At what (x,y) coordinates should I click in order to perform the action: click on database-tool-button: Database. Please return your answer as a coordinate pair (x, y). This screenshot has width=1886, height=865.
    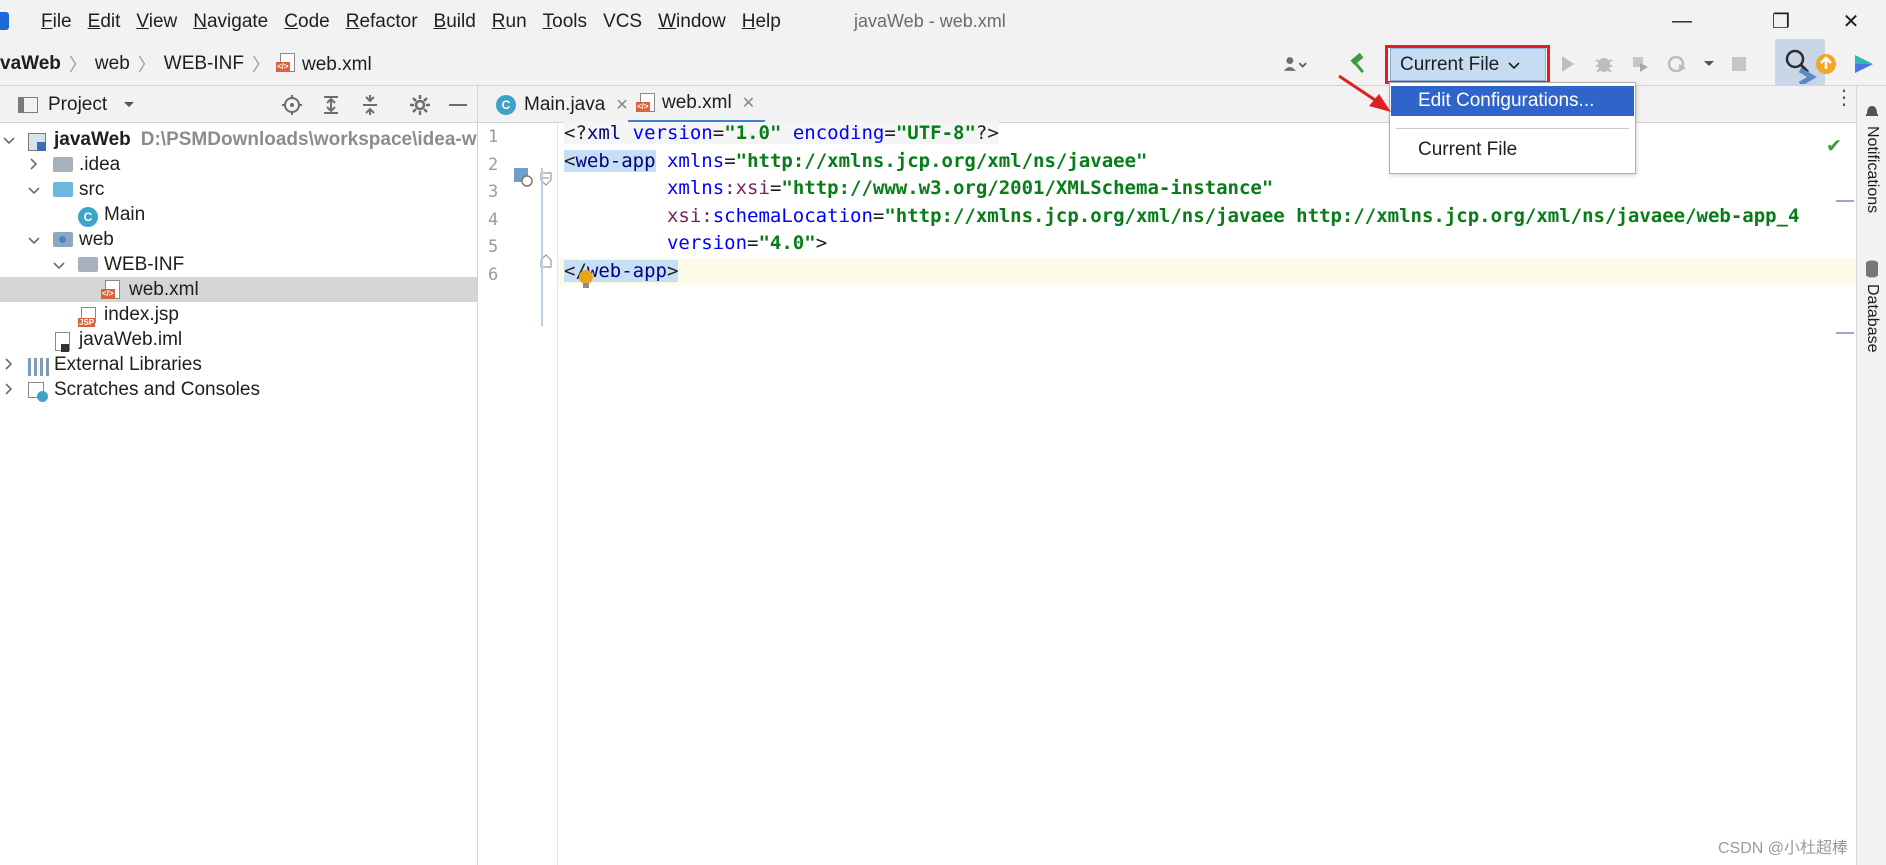
    Looking at the image, I should click on (1872, 318).